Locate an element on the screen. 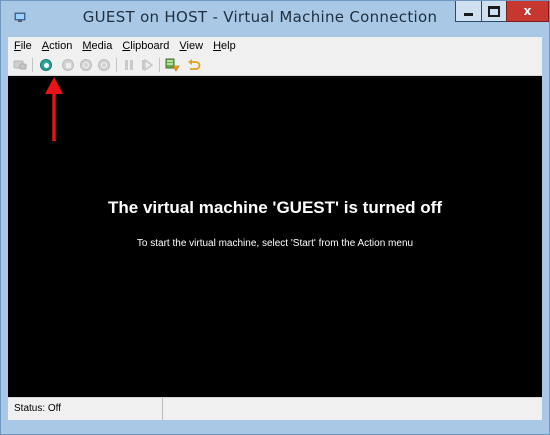 The image size is (550, 435). menu-help: Help is located at coordinates (224, 46).